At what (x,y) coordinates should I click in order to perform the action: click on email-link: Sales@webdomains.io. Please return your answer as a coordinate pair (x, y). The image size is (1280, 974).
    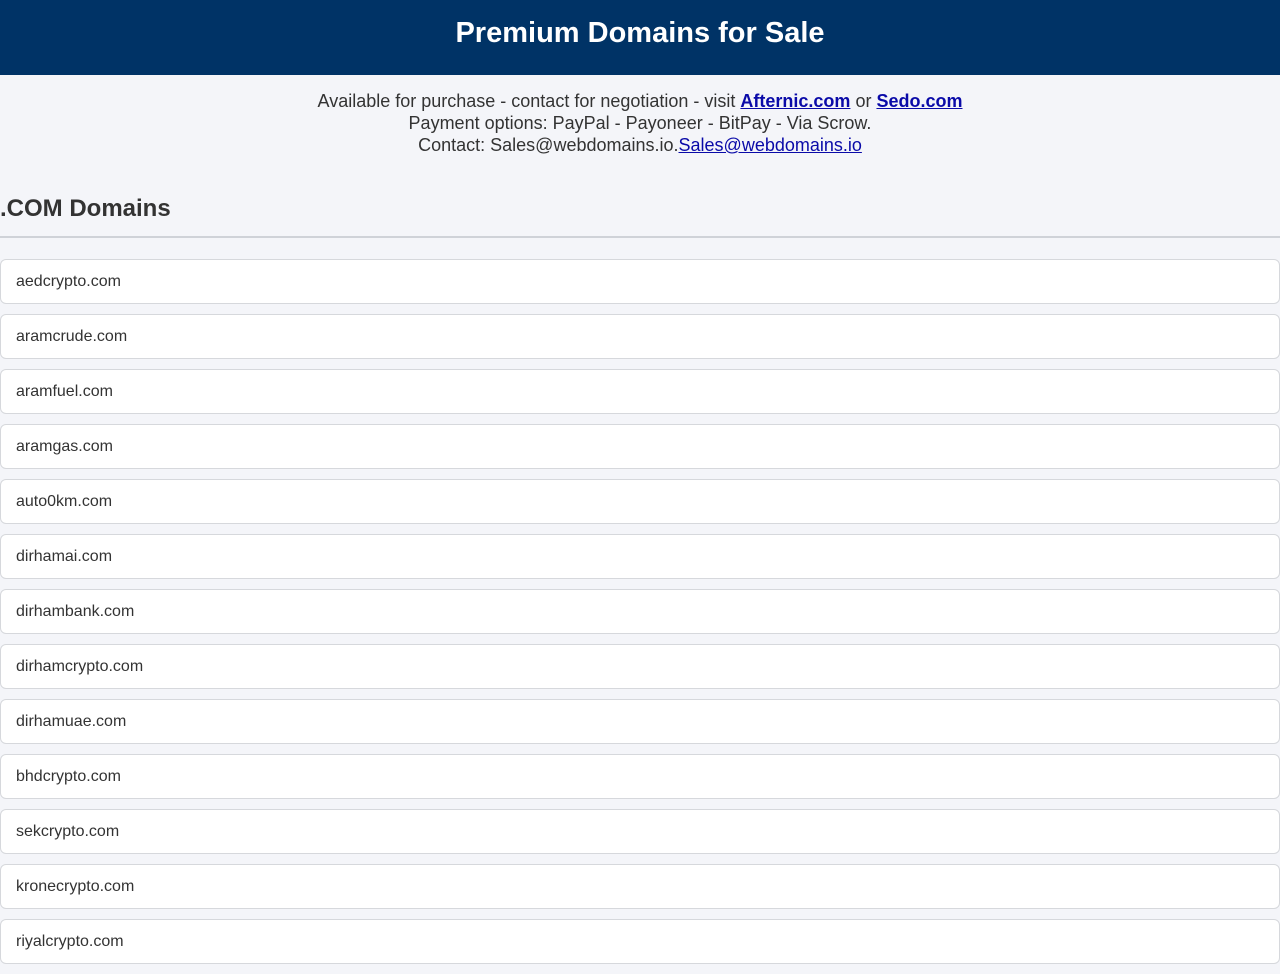
    Looking at the image, I should click on (770, 145).